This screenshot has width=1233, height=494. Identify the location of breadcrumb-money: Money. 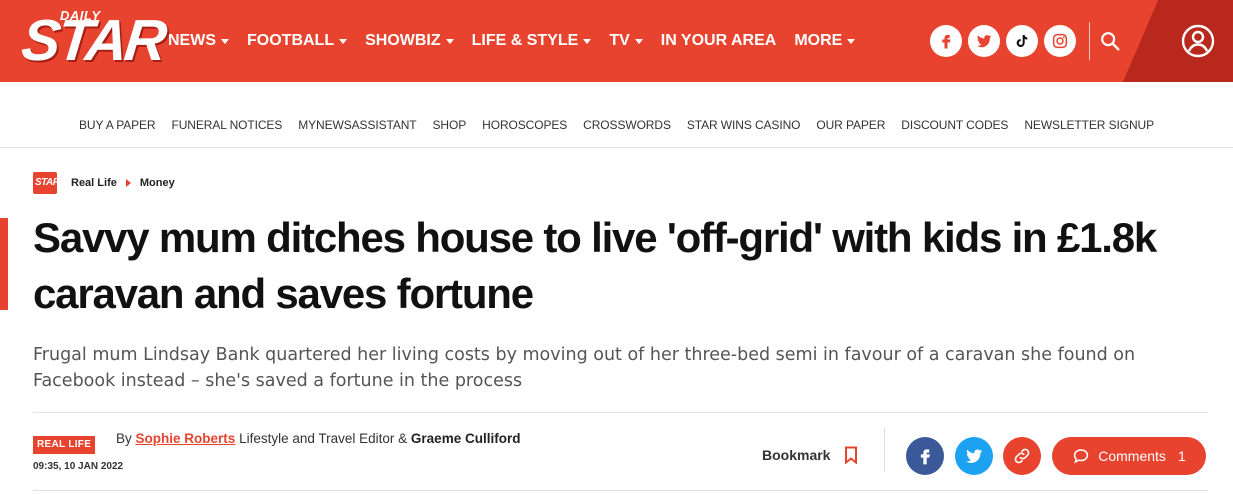
(157, 183).